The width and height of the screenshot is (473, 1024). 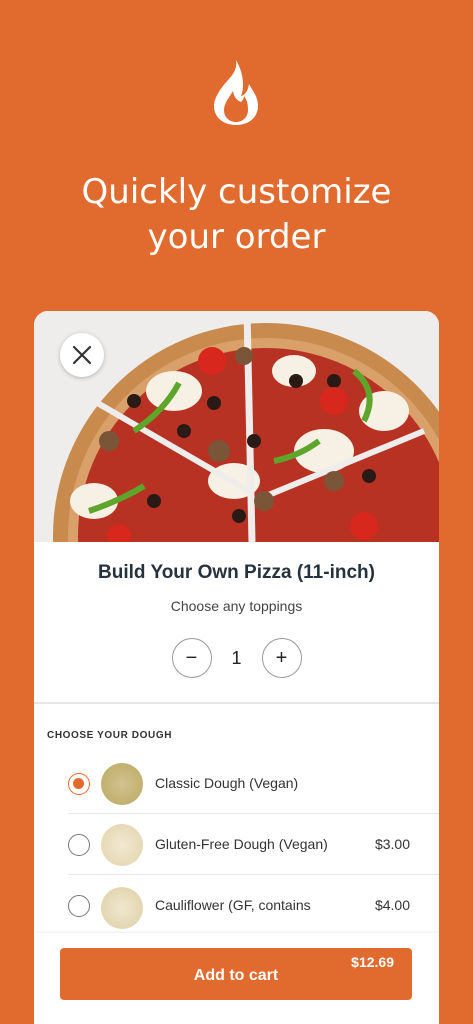 I want to click on close-icon, so click(x=82, y=355).